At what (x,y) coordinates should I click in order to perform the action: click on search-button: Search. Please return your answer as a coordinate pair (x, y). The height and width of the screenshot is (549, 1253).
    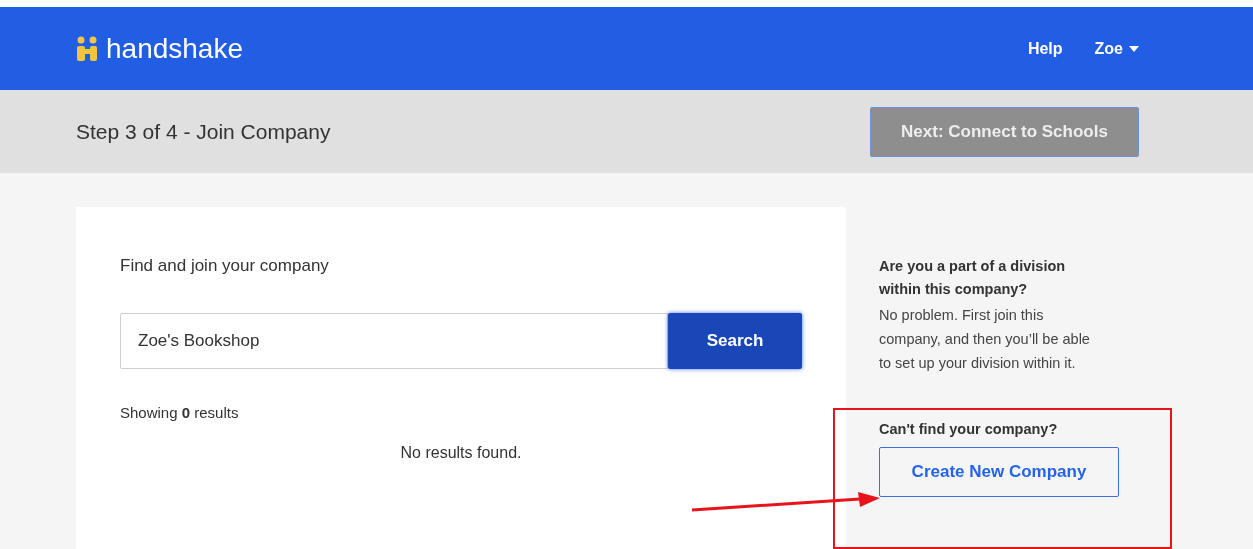
    Looking at the image, I should click on (735, 340).